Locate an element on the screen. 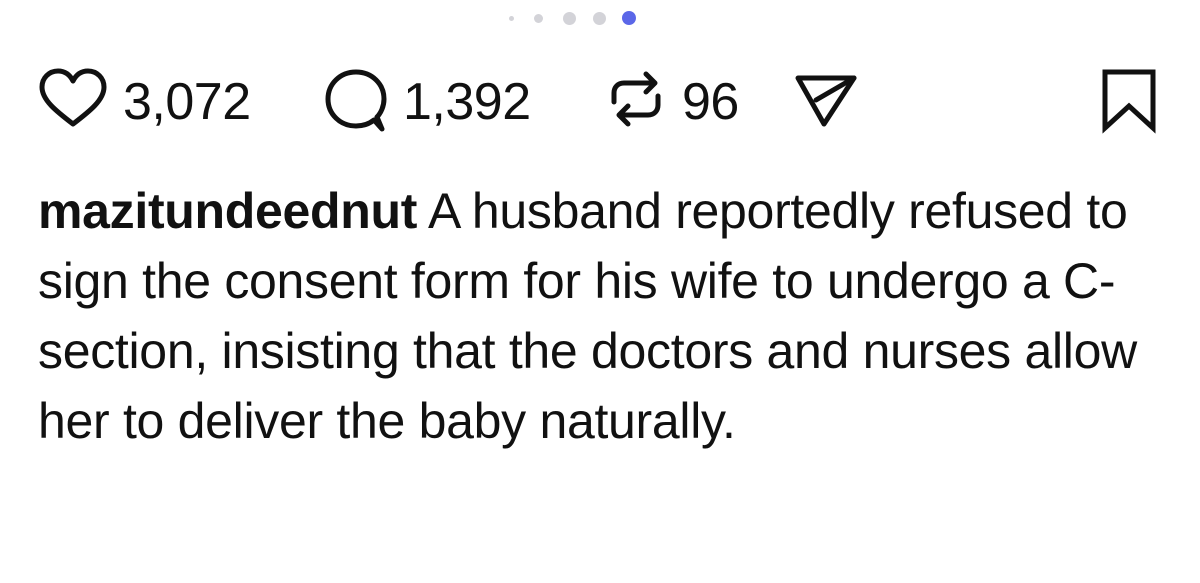 Image resolution: width=1200 pixels, height=583 pixels. comment-count: 1,392 is located at coordinates (467, 102).